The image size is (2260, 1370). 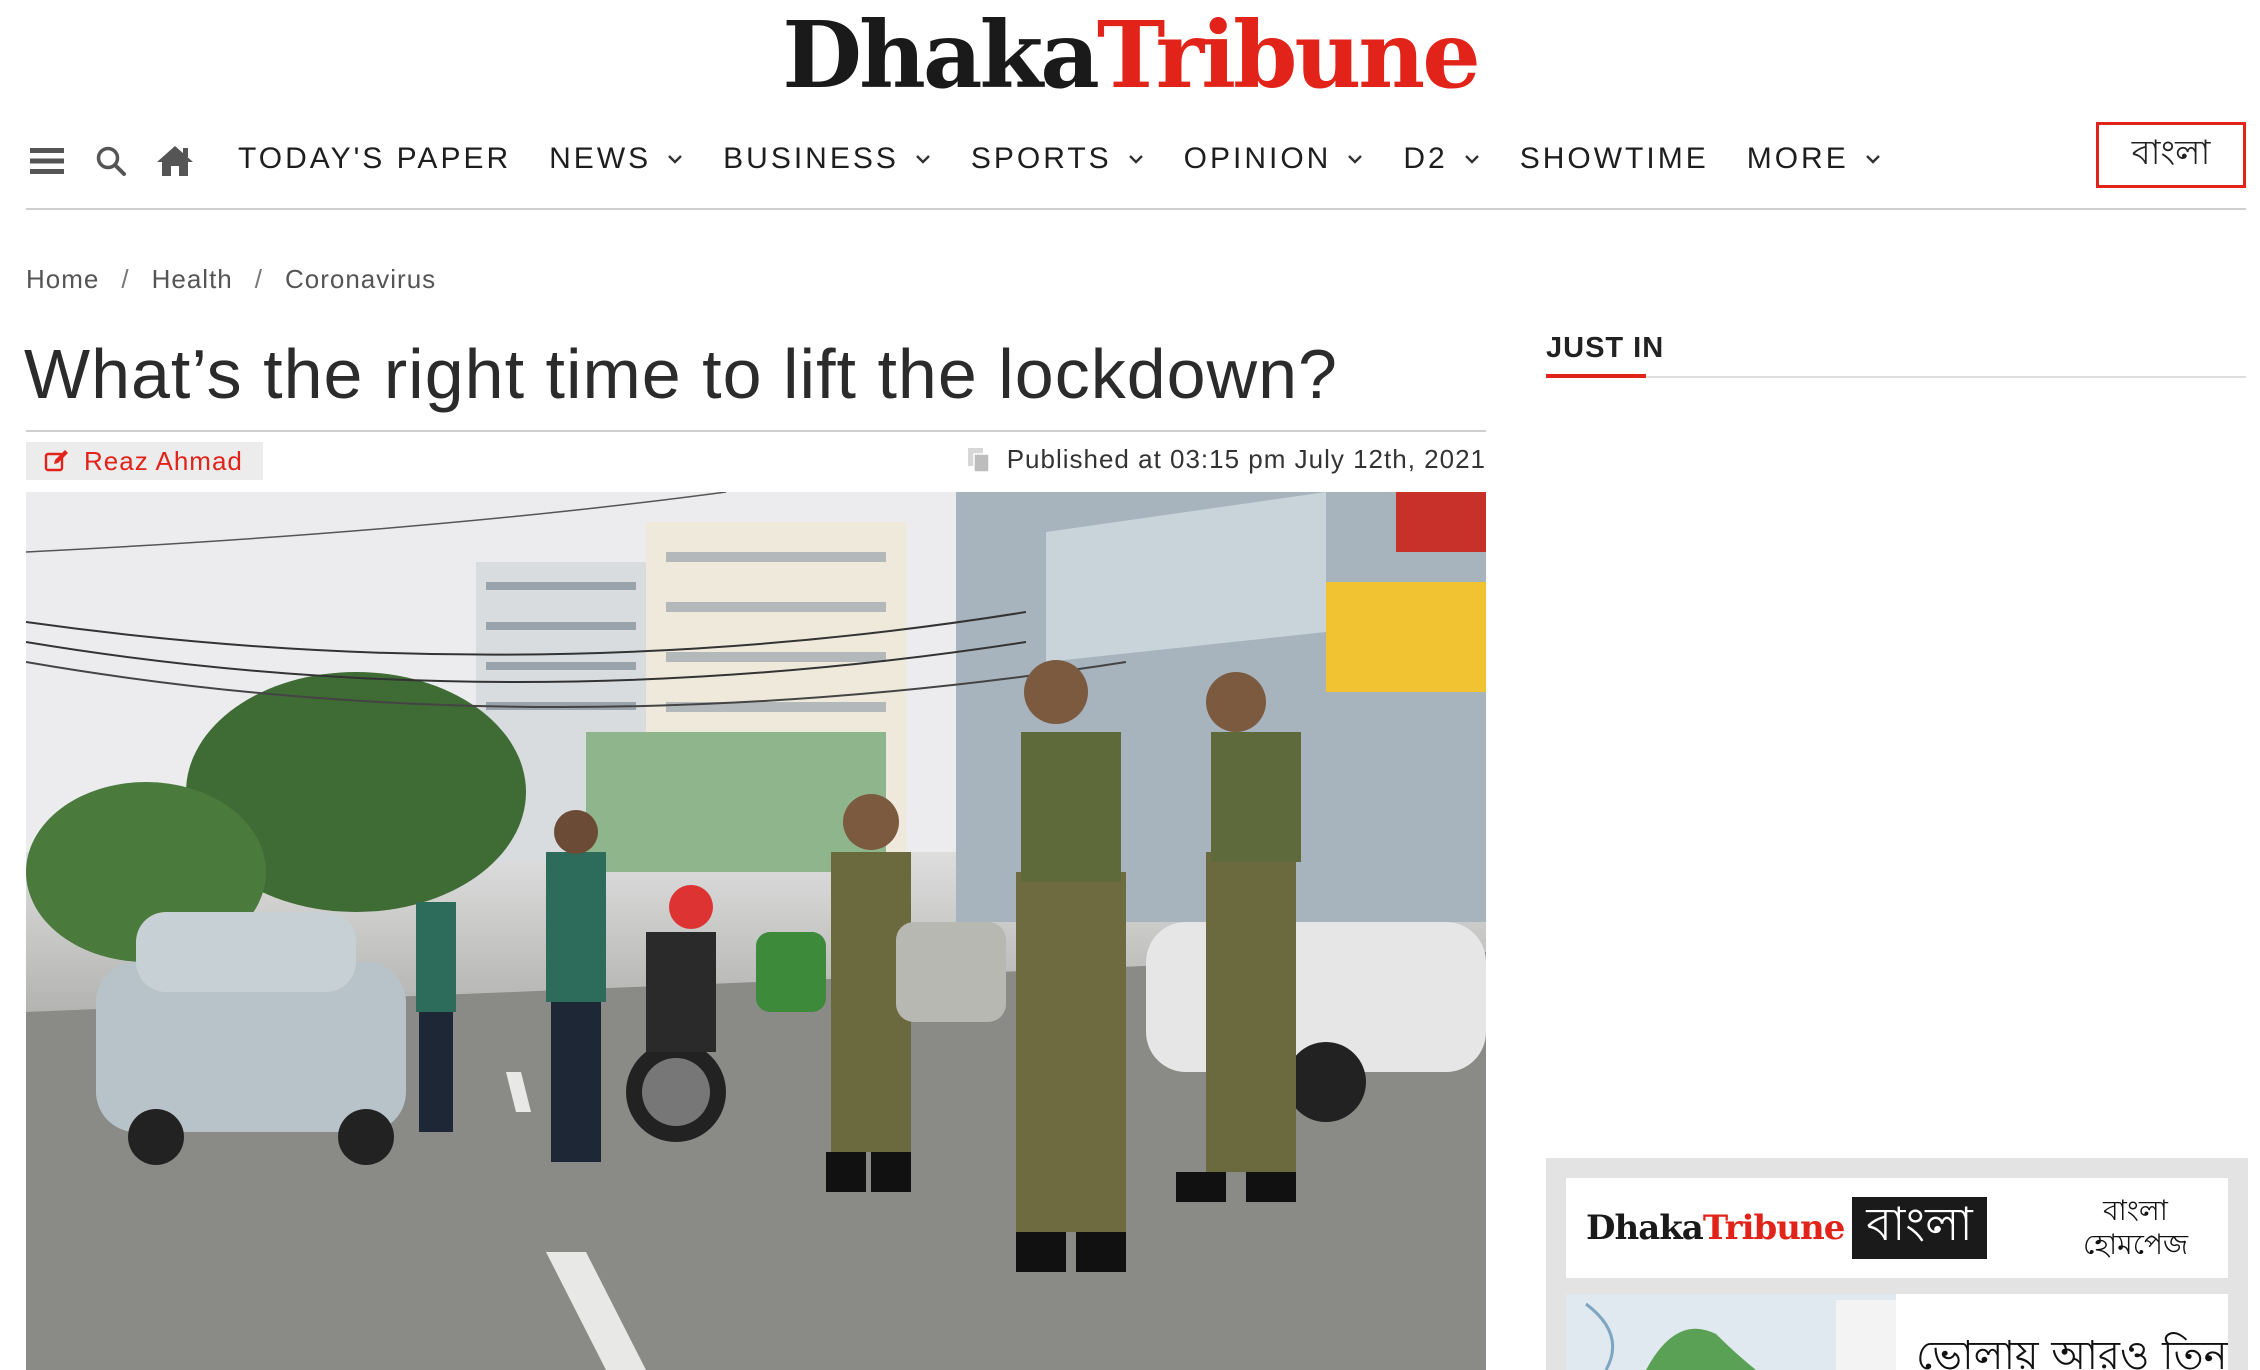 I want to click on nav-business: BUSINESS, so click(x=828, y=159).